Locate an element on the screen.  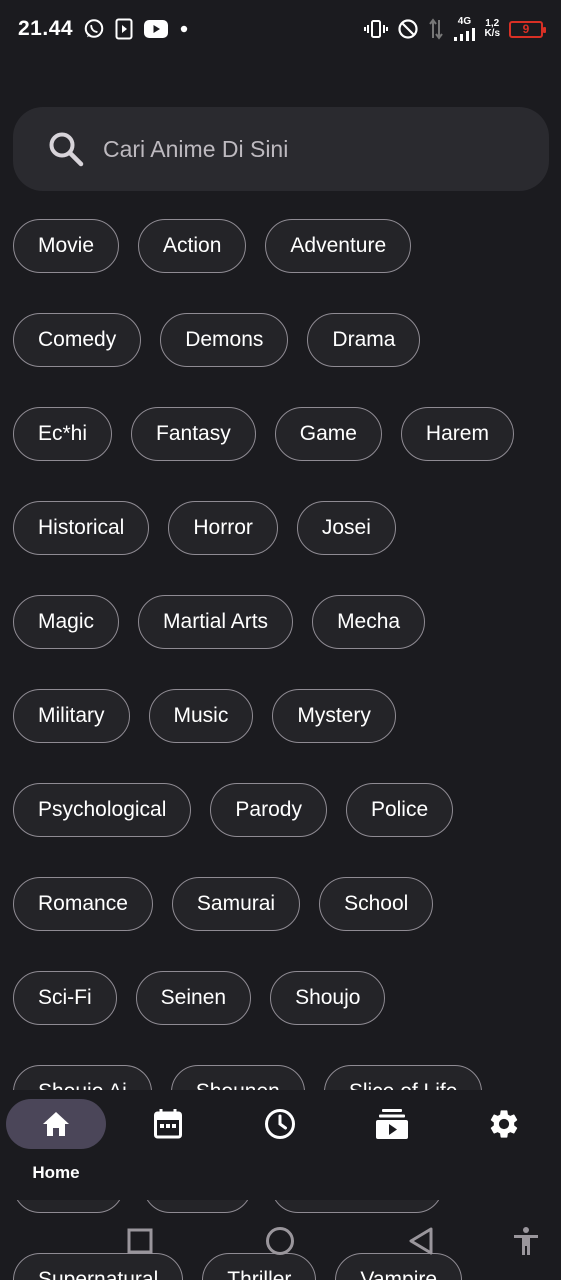
data-arrows-icon is located at coordinates (436, 29).